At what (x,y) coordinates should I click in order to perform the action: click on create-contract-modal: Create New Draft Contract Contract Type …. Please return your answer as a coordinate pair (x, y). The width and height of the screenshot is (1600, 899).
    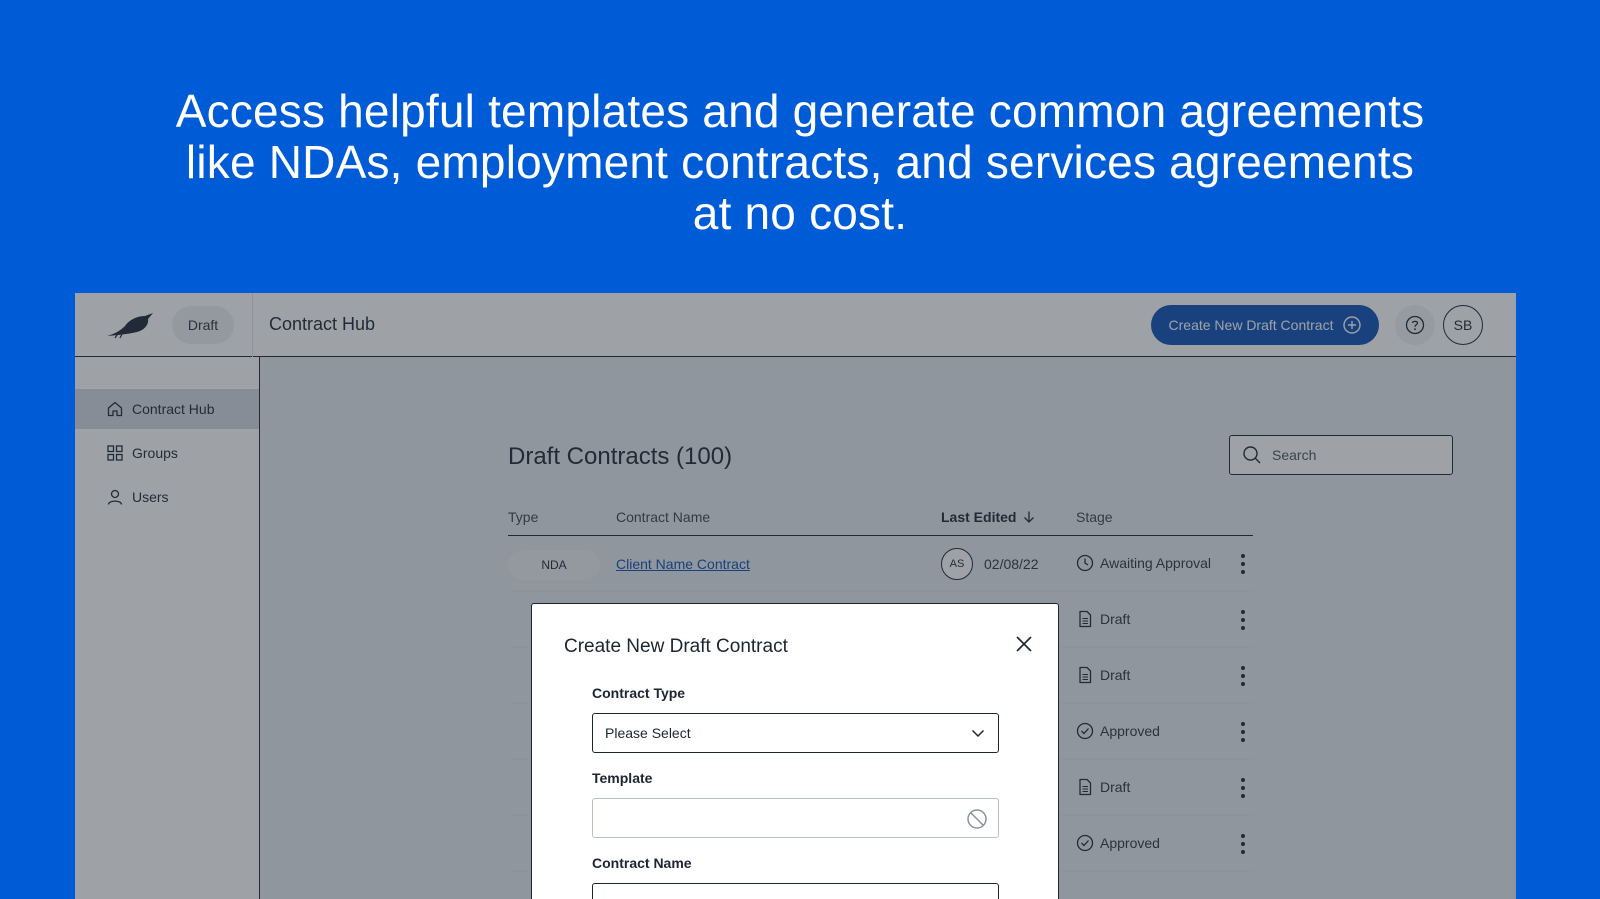
    Looking at the image, I should click on (795, 751).